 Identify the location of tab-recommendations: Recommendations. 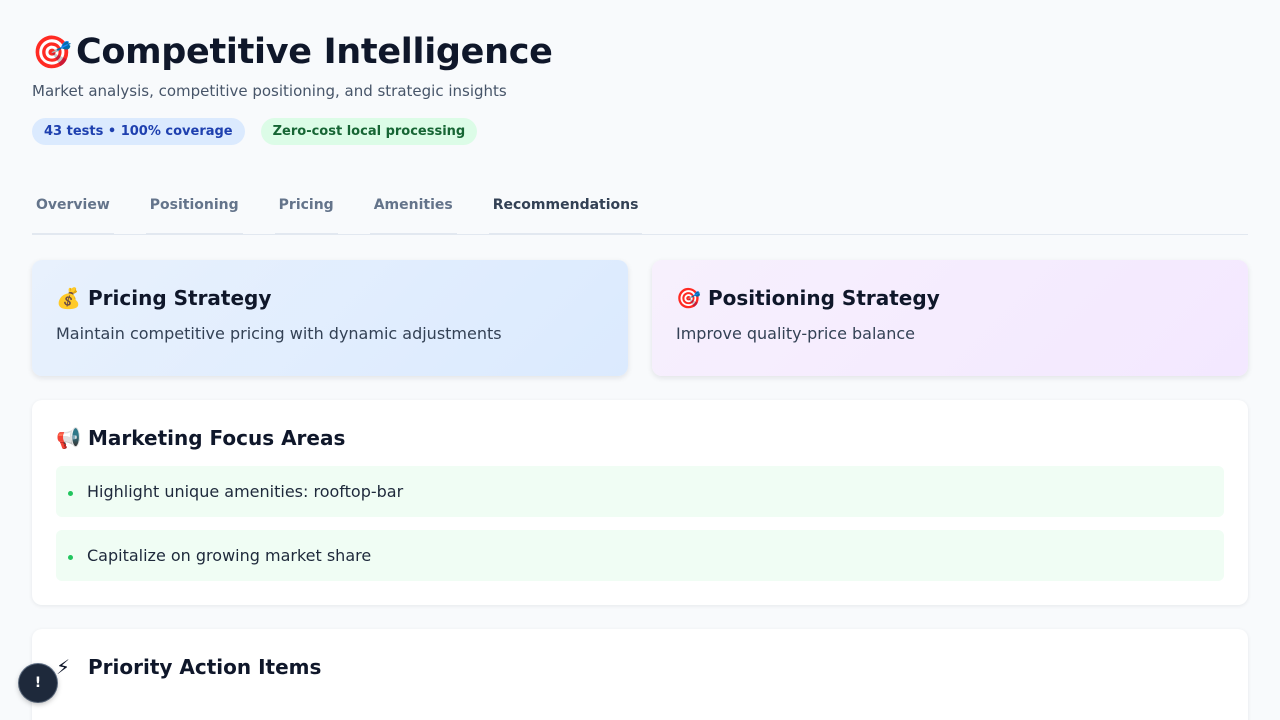
(565, 207).